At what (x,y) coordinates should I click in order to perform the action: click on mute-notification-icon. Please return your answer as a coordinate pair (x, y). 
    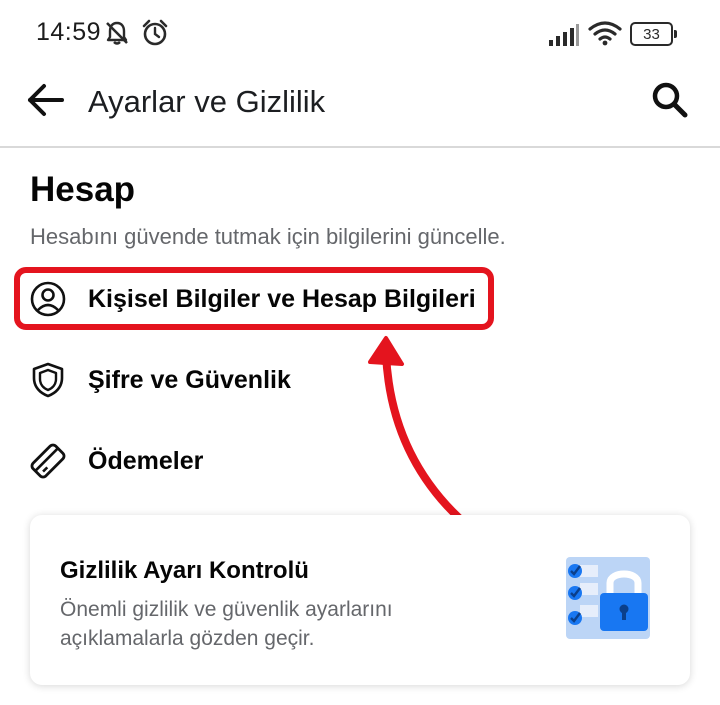
    Looking at the image, I should click on (117, 35).